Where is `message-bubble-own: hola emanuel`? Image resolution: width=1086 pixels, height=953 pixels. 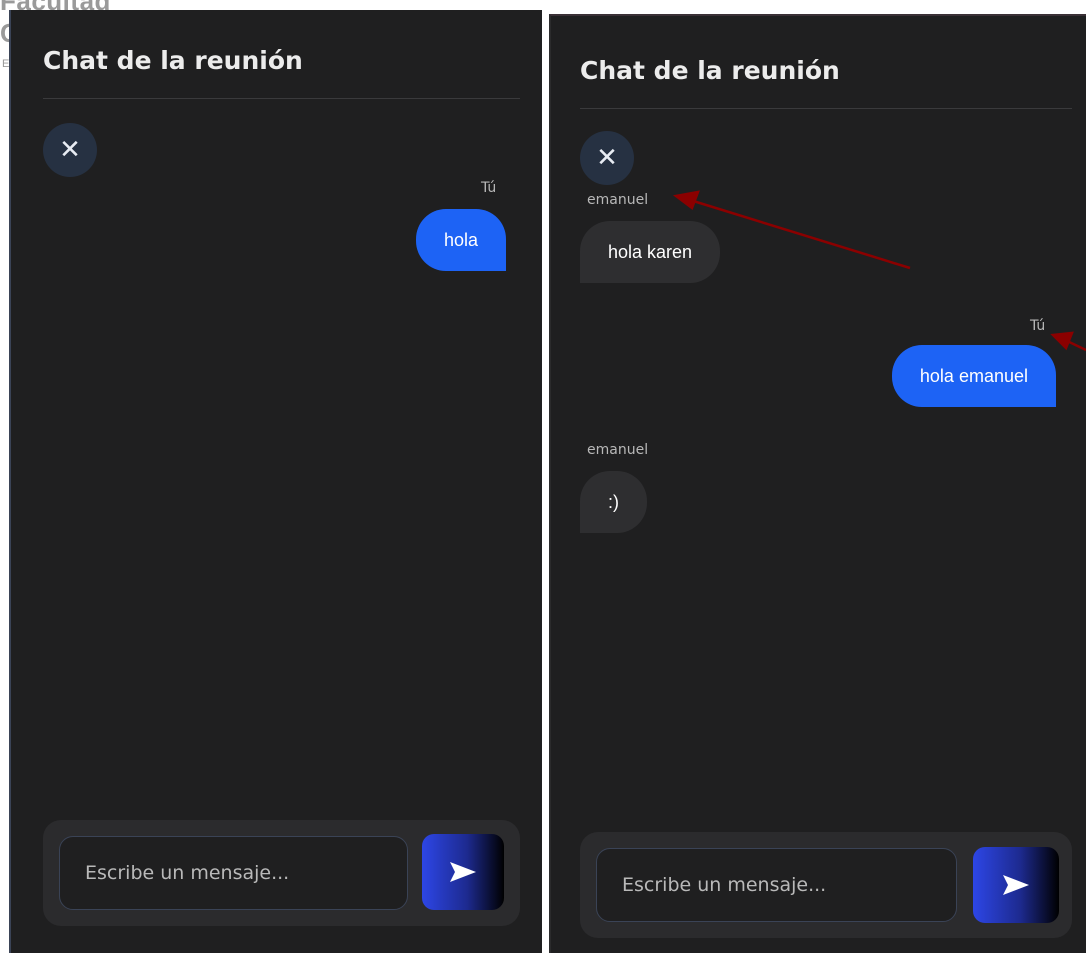 message-bubble-own: hola emanuel is located at coordinates (973, 376).